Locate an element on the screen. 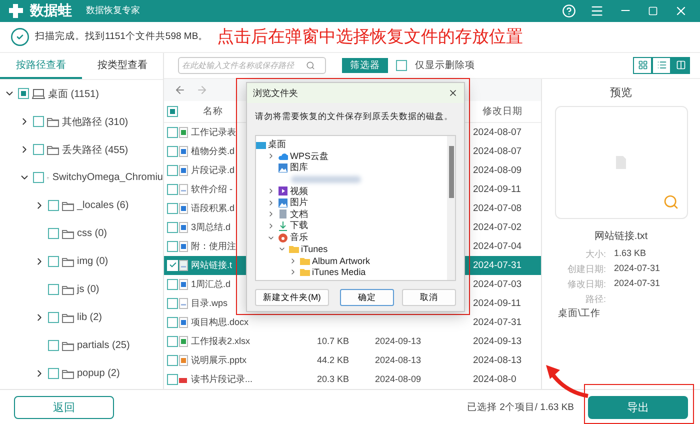 The height and width of the screenshot is (424, 700). modified-date: 2024-07-08 is located at coordinates (497, 208).